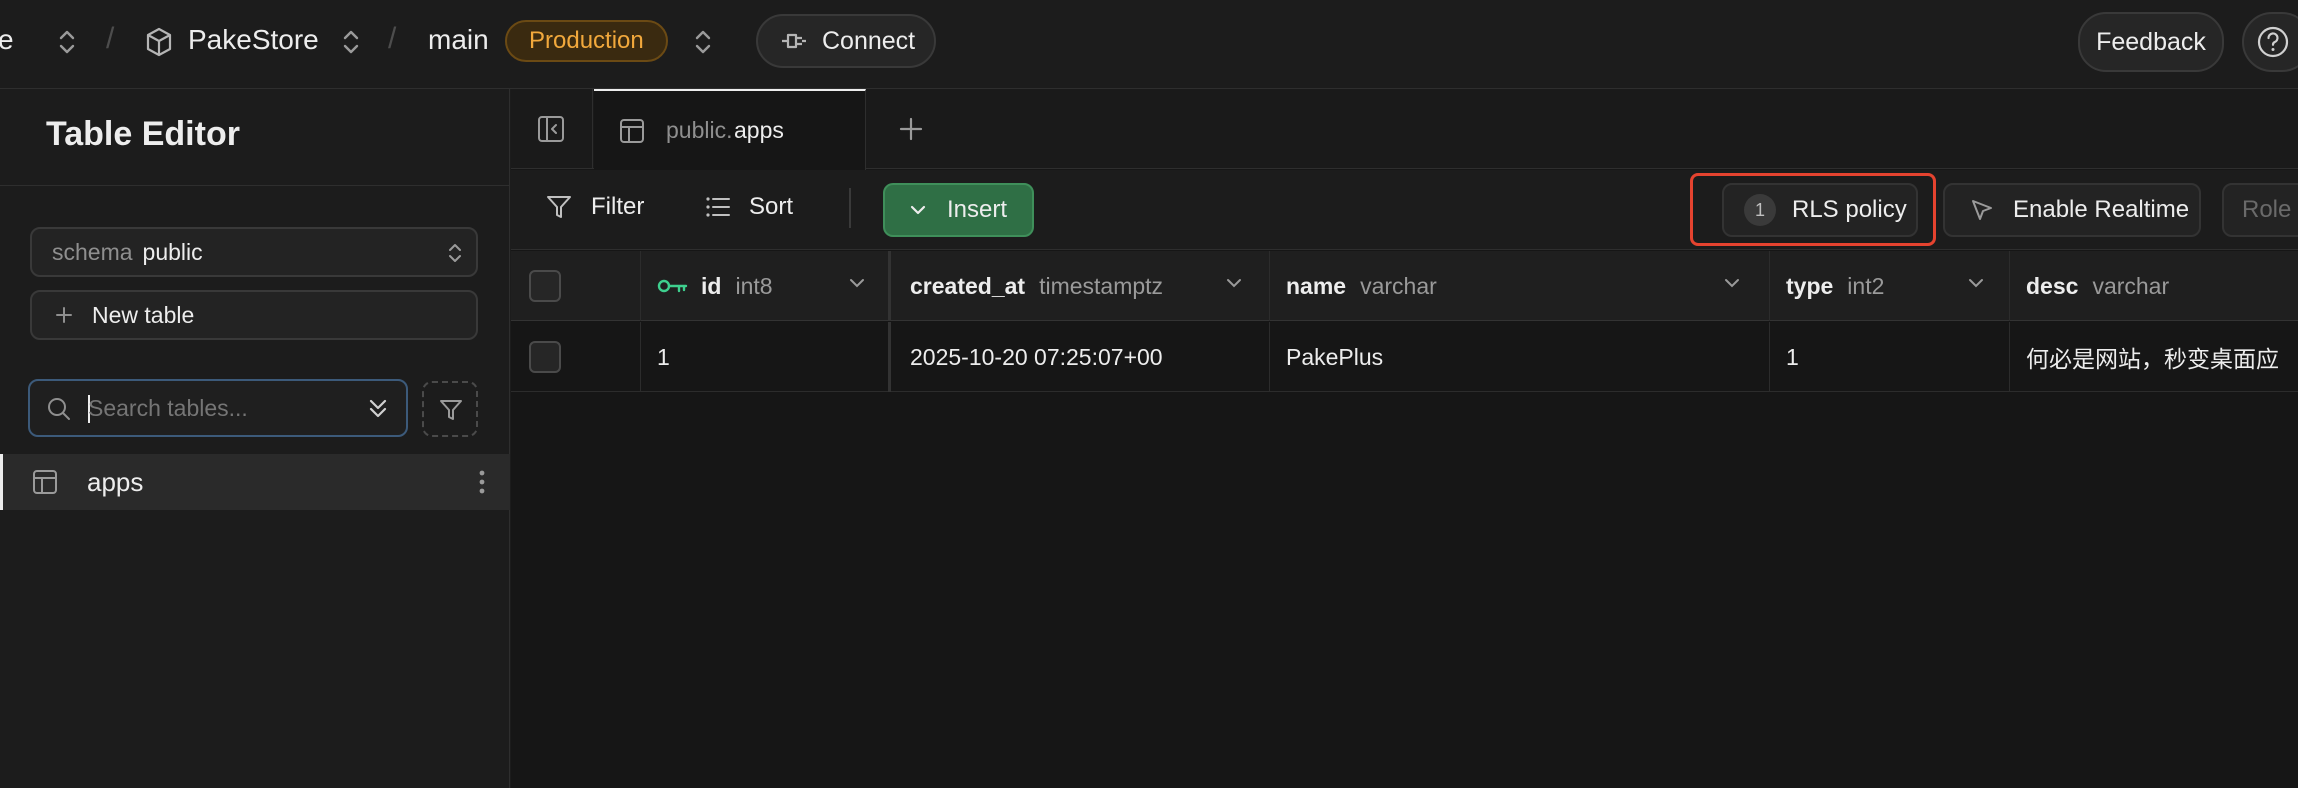 Image resolution: width=2298 pixels, height=788 pixels. What do you see at coordinates (143, 314) in the screenshot?
I see `new-table-label: New table` at bounding box center [143, 314].